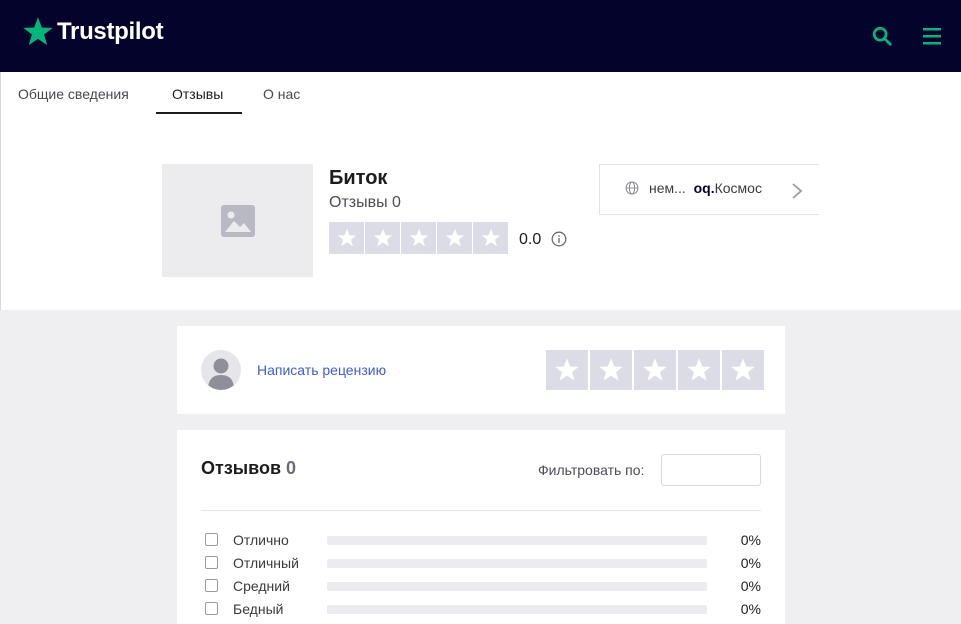  I want to click on globe-icon, so click(632, 188).